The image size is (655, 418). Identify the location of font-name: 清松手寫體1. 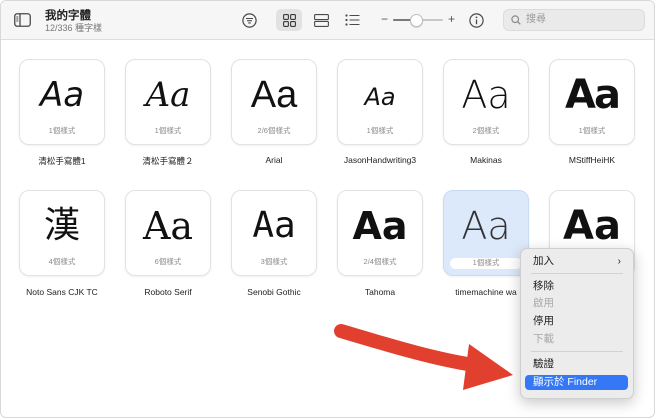
(62, 161).